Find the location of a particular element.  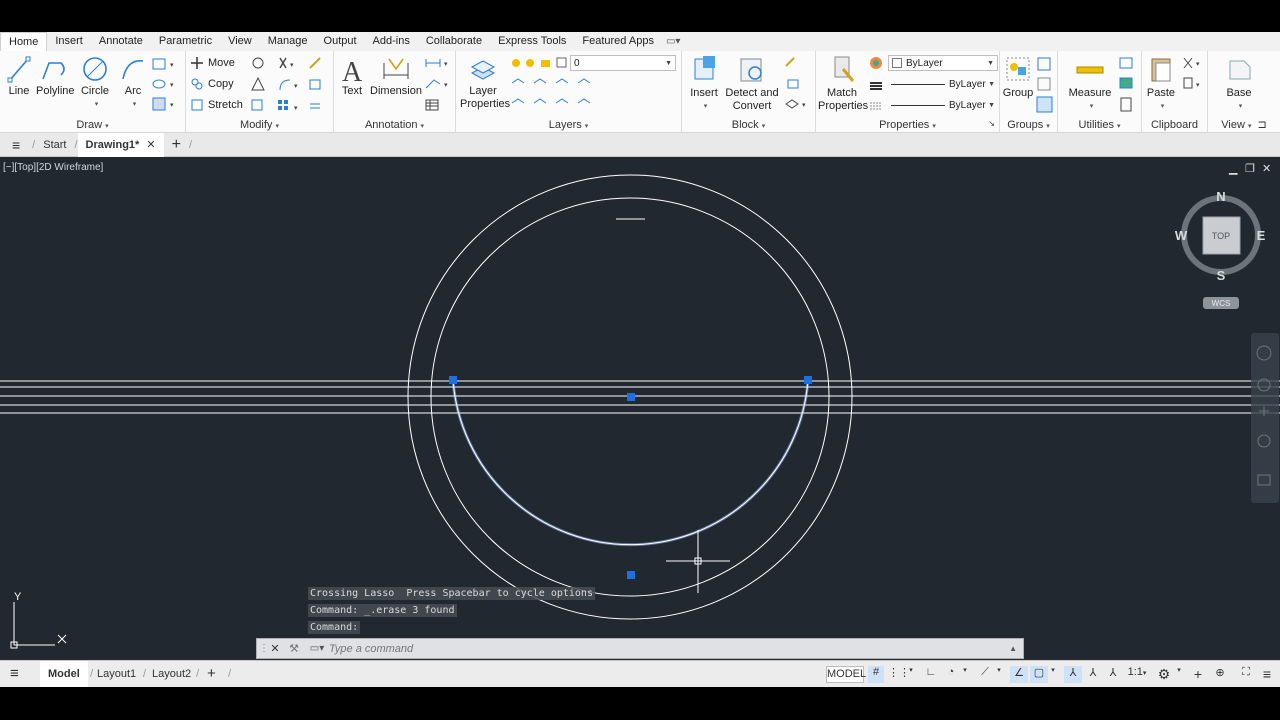

layouts-menu-icon: ≡ is located at coordinates (14, 674).